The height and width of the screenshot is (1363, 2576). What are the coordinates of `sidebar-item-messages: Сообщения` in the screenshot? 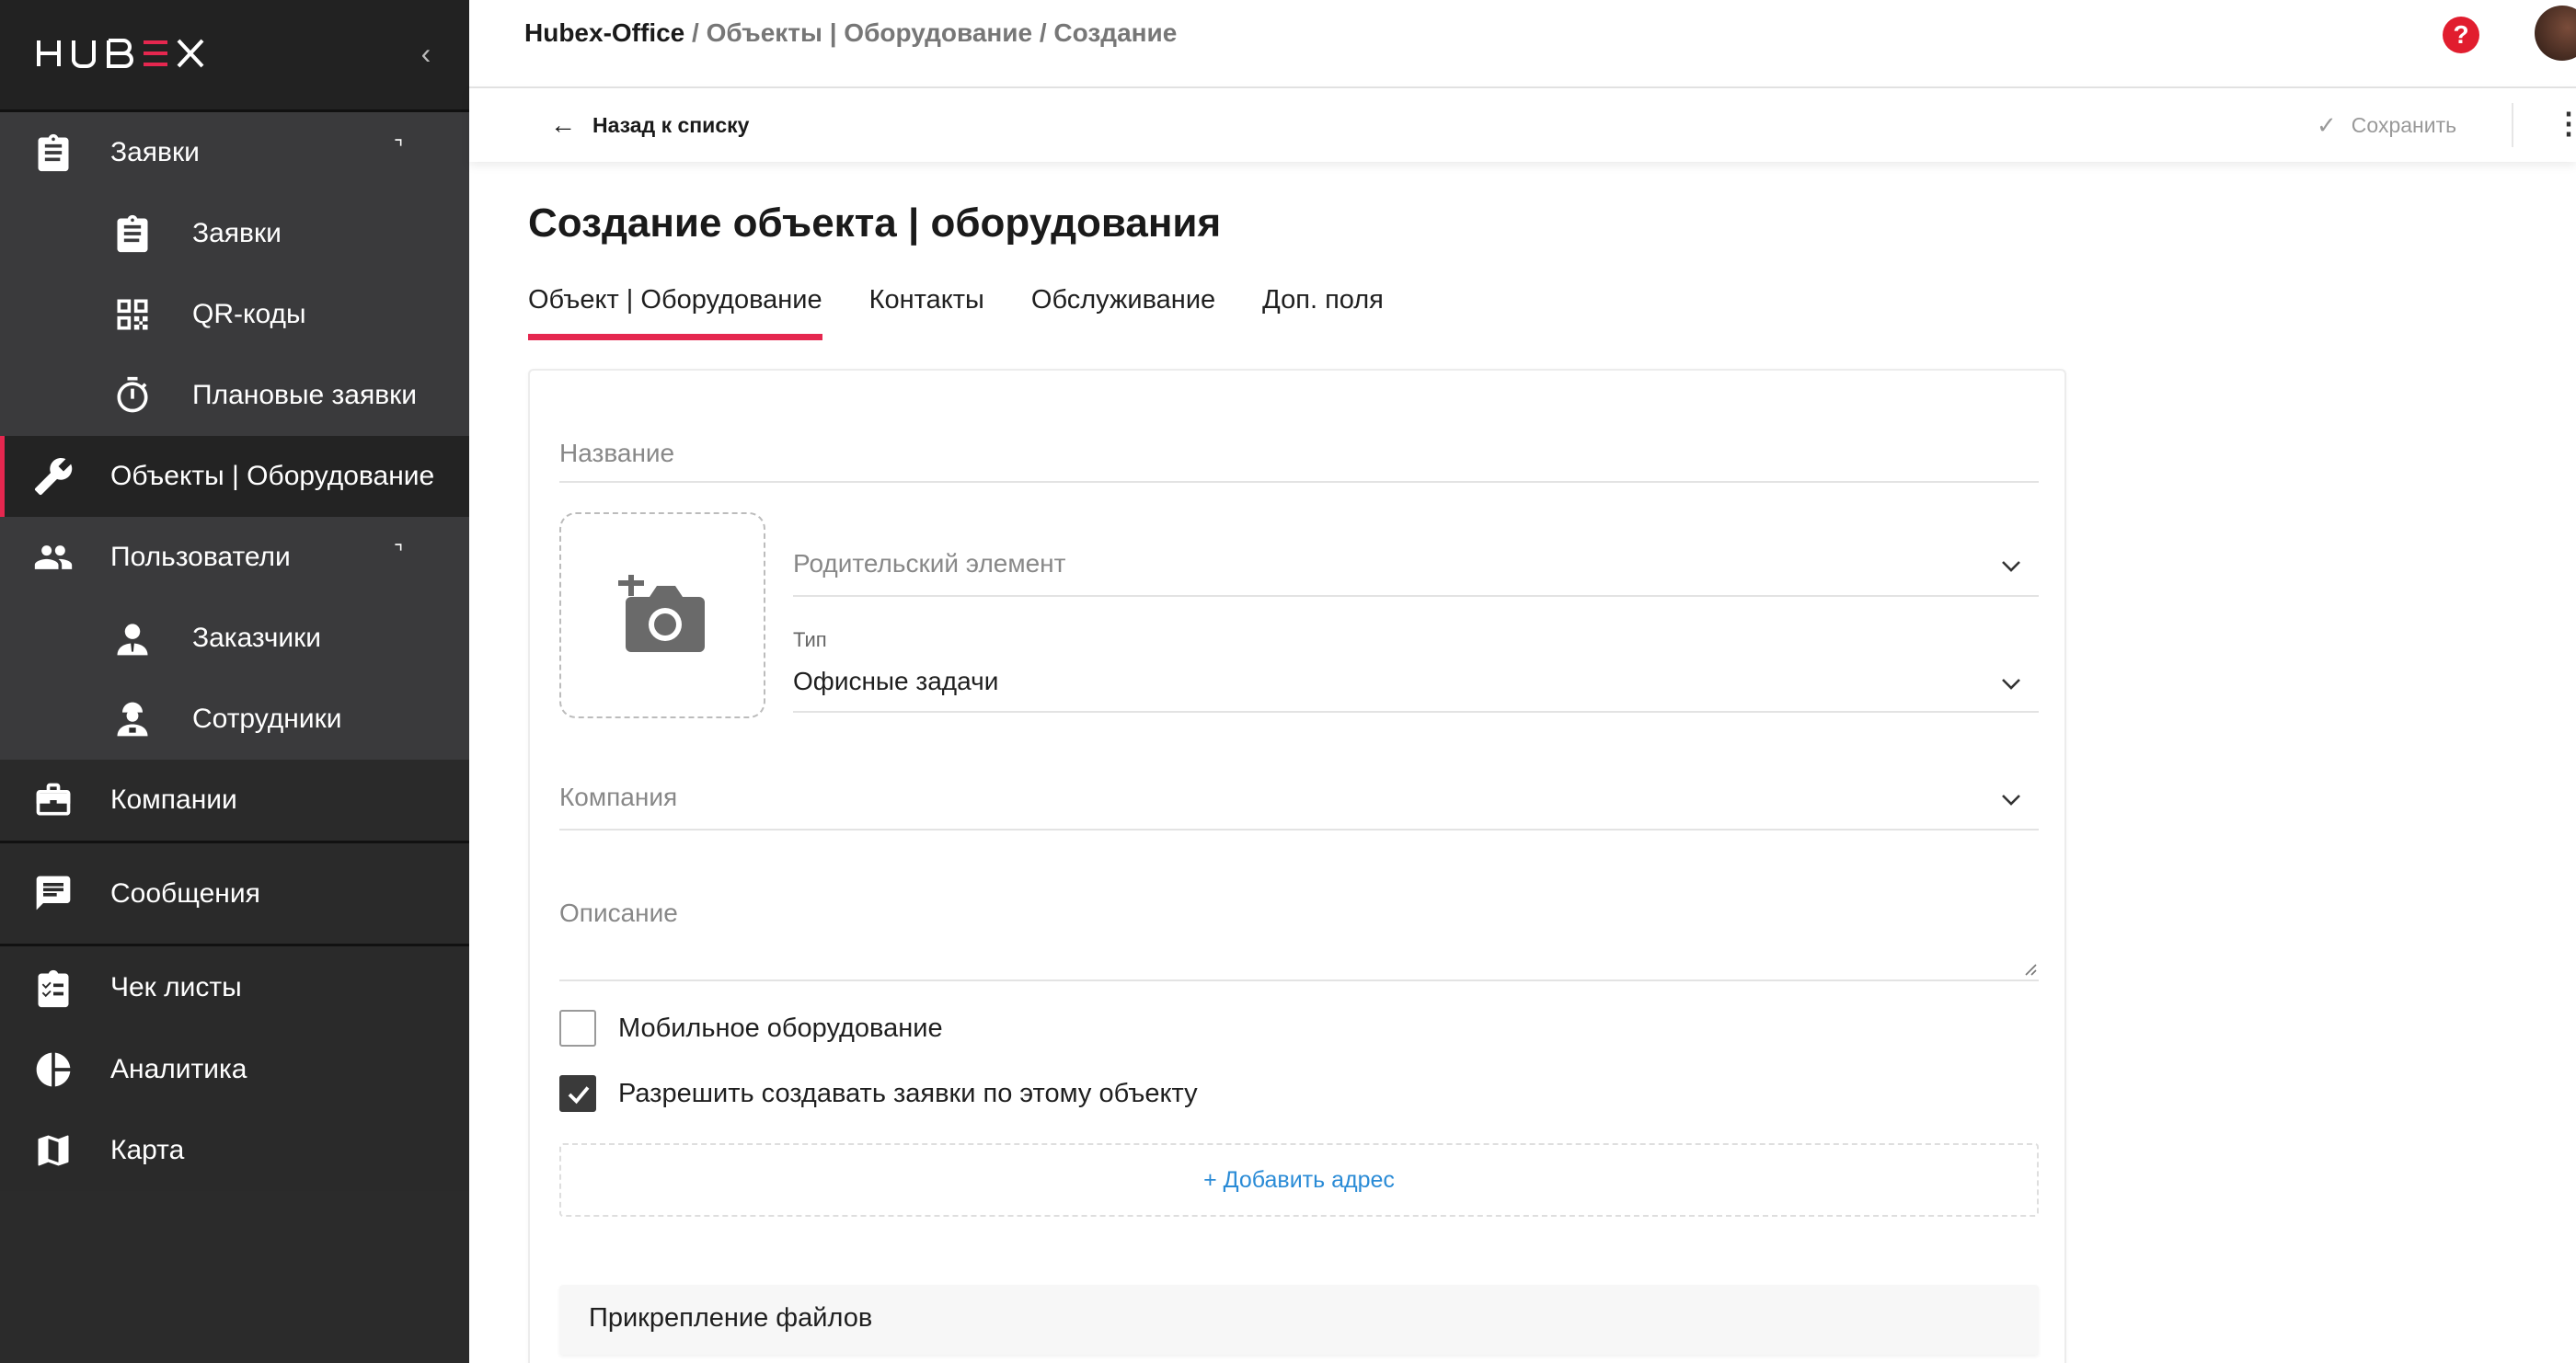 It's located at (234, 893).